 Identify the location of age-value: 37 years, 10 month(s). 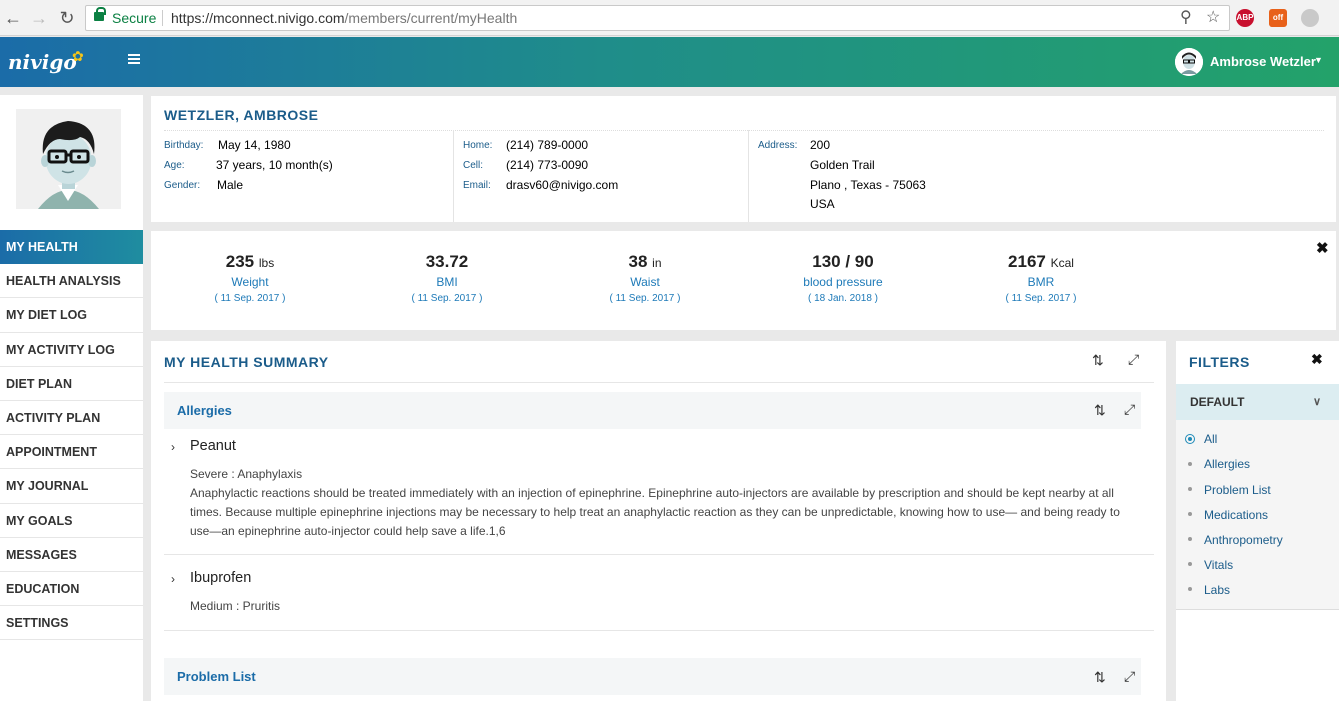
(274, 165).